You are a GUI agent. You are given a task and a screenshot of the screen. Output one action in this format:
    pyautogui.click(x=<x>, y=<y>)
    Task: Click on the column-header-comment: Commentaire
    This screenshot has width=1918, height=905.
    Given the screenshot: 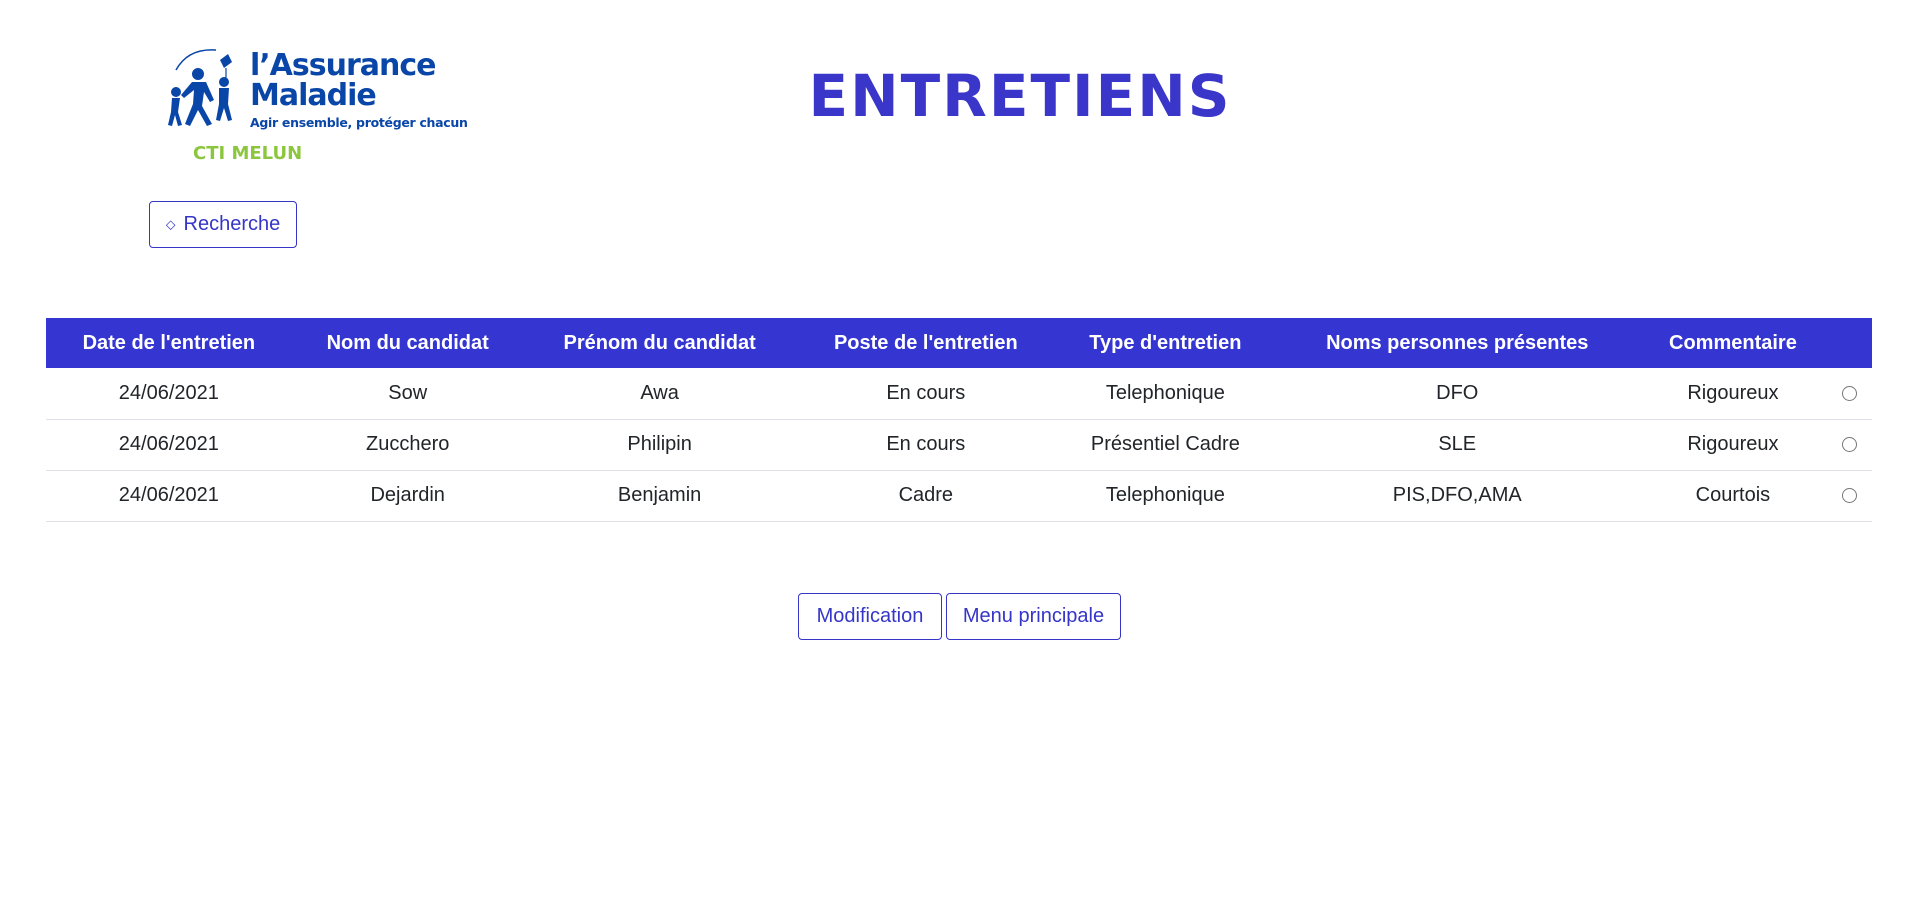 What is the action you would take?
    pyautogui.click(x=1733, y=342)
    